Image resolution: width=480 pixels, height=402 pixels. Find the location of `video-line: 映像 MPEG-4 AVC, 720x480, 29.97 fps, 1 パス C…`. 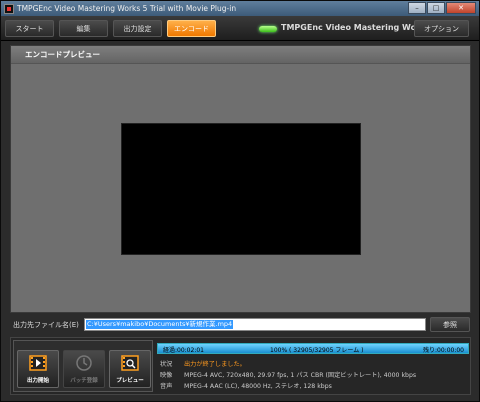

video-line: 映像 MPEG-4 AVC, 720x480, 29.97 fps, 1 パス C… is located at coordinates (288, 374).